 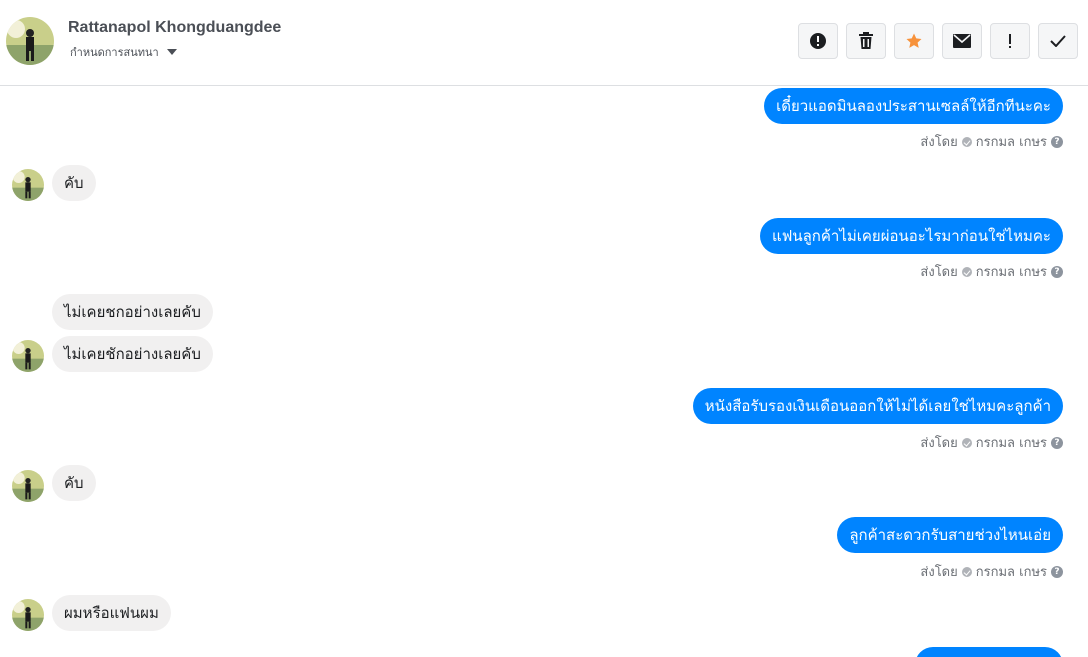 I want to click on outgoing-message: ลูกค้าสะดวกรับสายช่วงไหนเอ่ย, so click(x=950, y=535).